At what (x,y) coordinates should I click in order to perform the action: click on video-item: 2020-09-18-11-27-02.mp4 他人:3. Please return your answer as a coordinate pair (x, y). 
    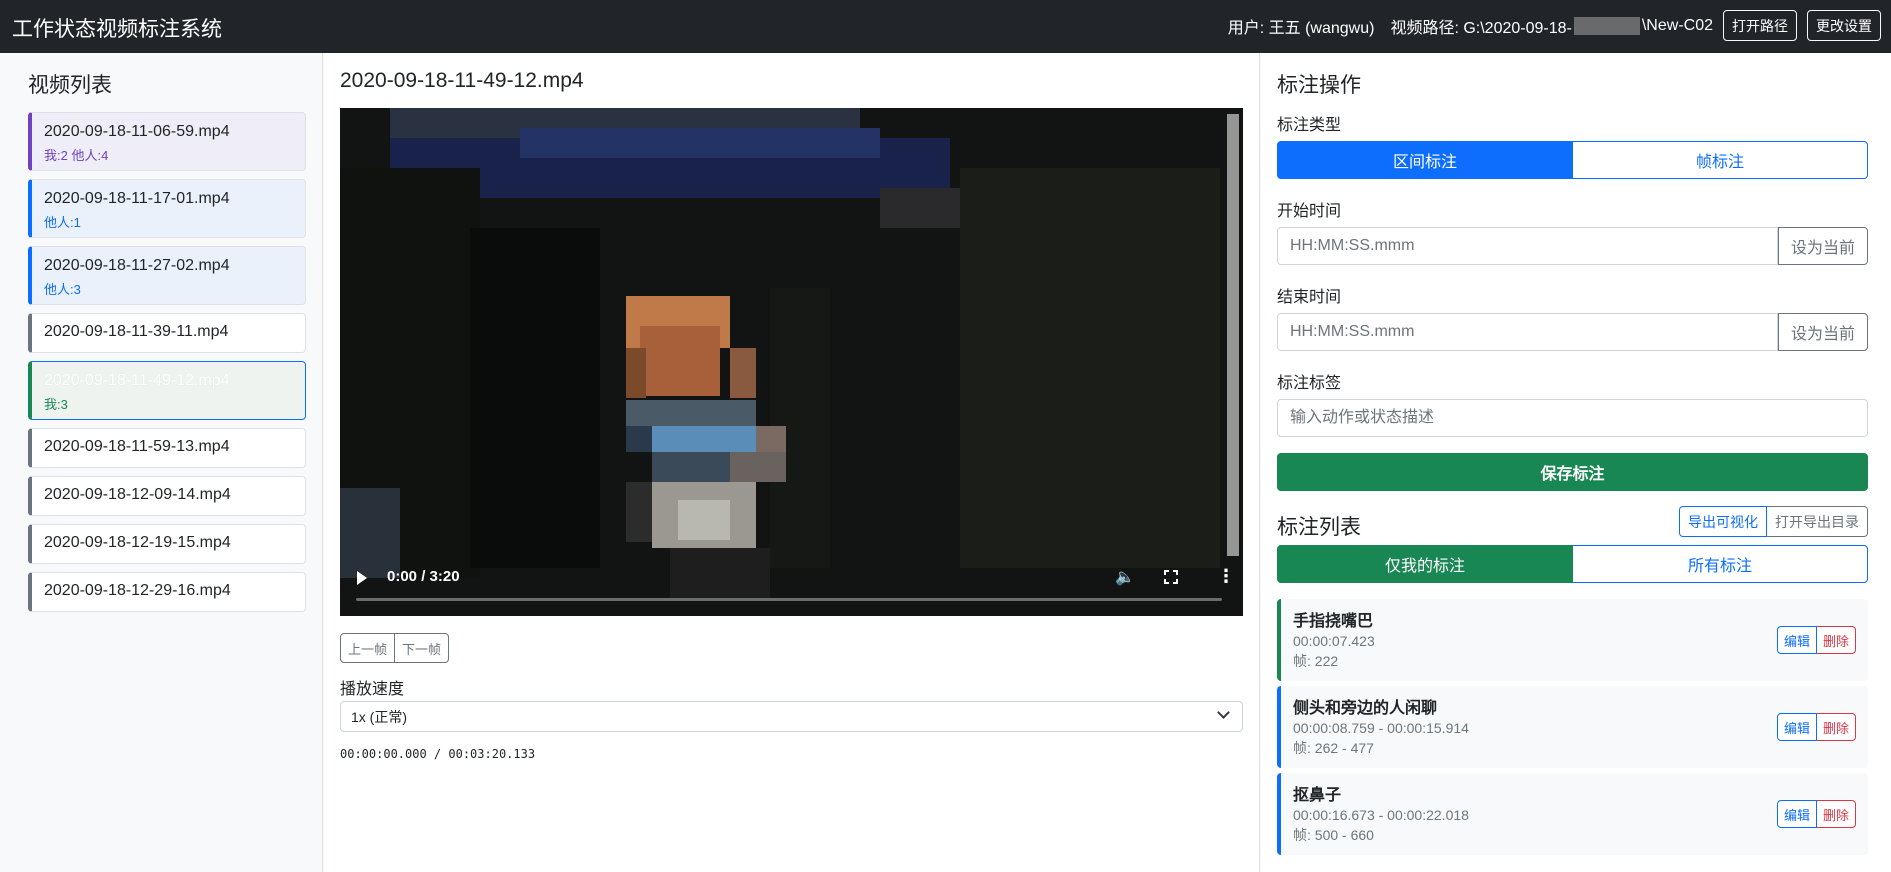
    Looking at the image, I should click on (167, 275).